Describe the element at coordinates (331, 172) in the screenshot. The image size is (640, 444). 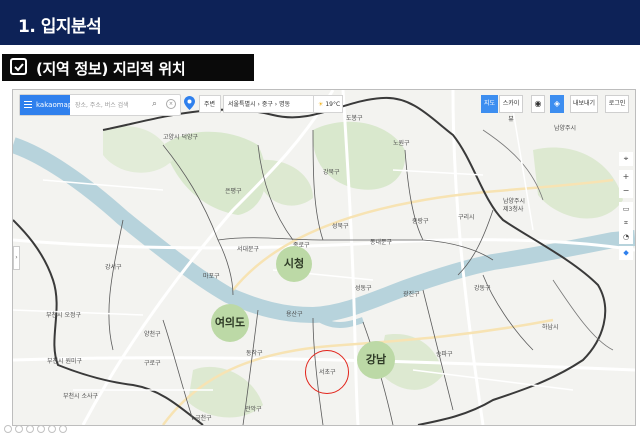
I see `district-label: 강북구` at that location.